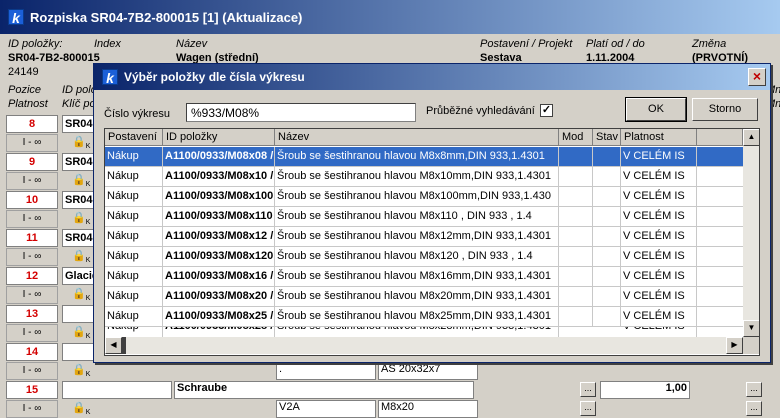  Describe the element at coordinates (80, 276) in the screenshot. I see `row-item-id: Glacie` at that location.